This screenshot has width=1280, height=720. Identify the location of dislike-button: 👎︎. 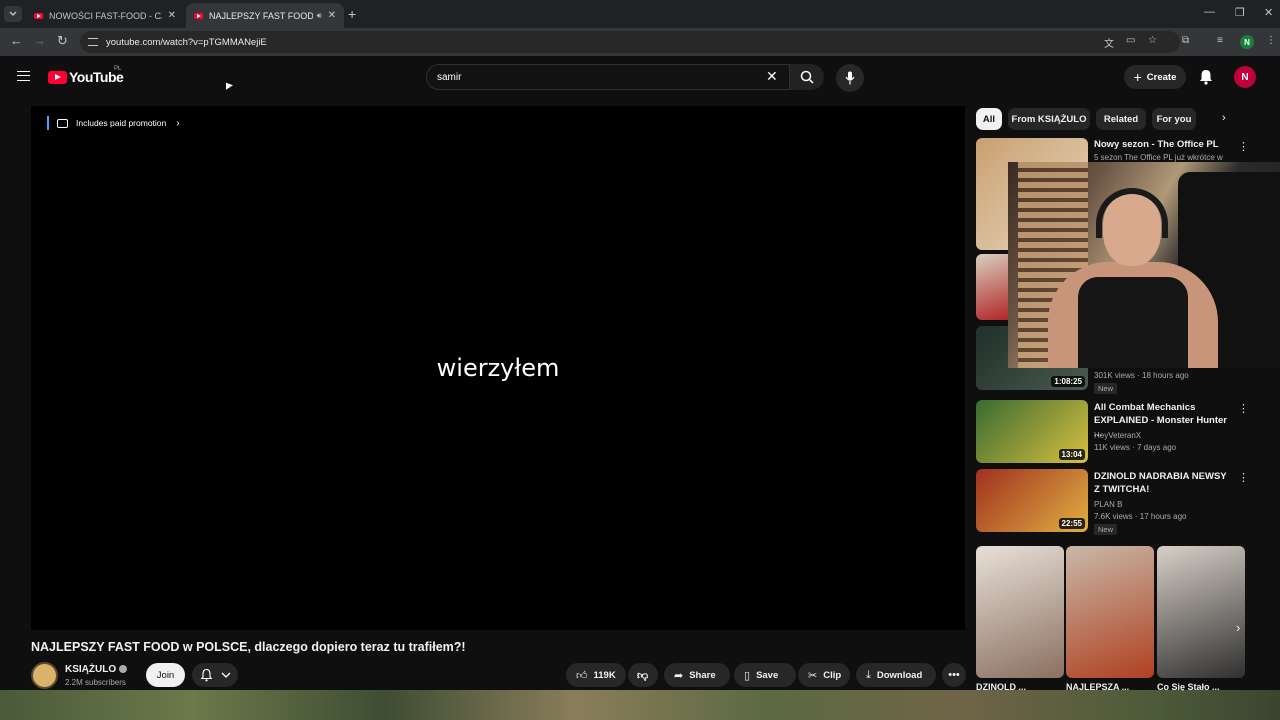
(643, 675).